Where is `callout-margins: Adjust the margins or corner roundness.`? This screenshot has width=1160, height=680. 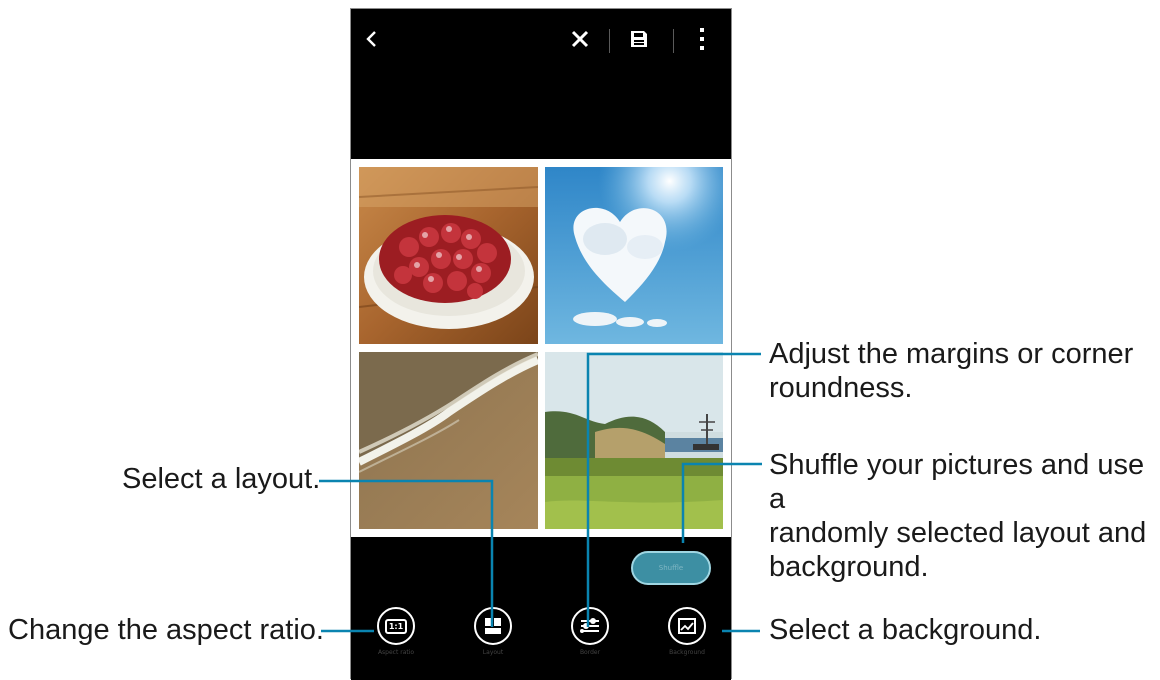 callout-margins: Adjust the margins or corner roundness. is located at coordinates (951, 371).